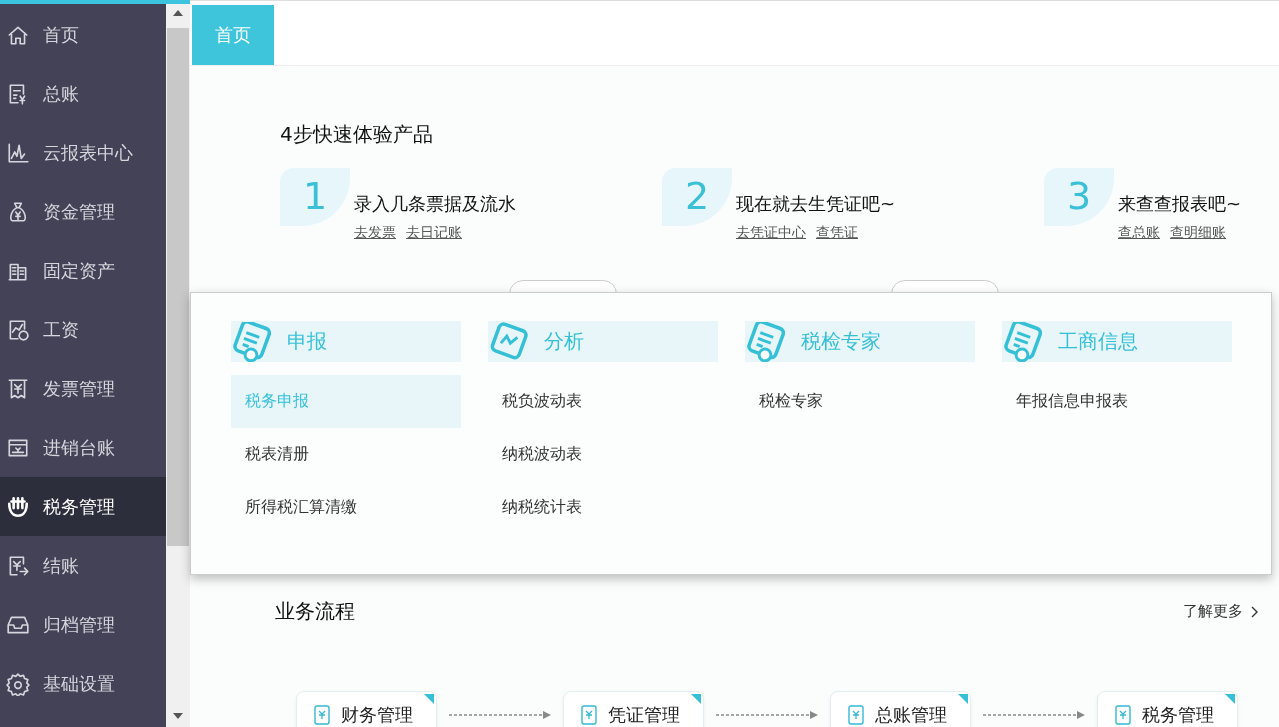 The width and height of the screenshot is (1279, 727). I want to click on sidebar-item: 归档管理, so click(83, 624).